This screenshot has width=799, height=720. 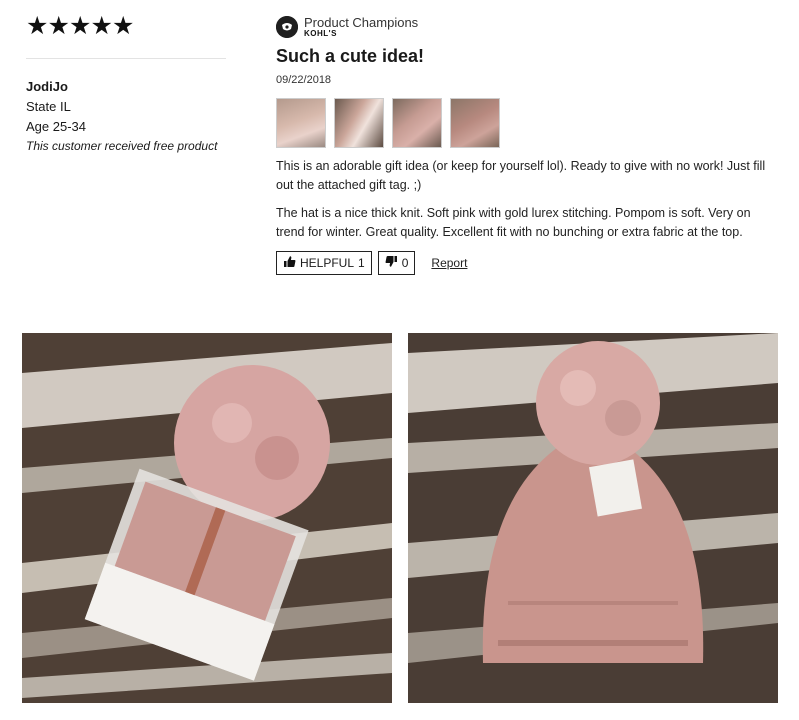 I want to click on review-date: 09/22/2018, so click(x=304, y=80).